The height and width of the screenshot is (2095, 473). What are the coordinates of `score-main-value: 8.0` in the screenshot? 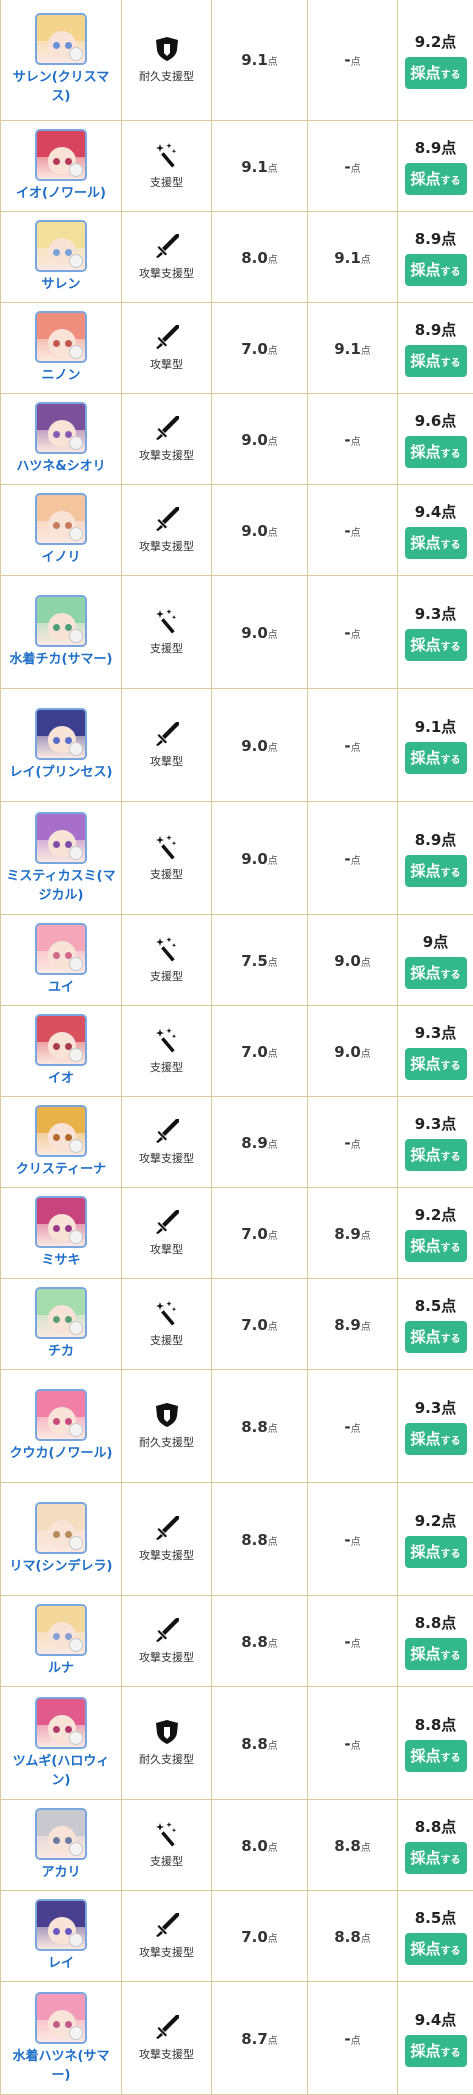 It's located at (254, 258).